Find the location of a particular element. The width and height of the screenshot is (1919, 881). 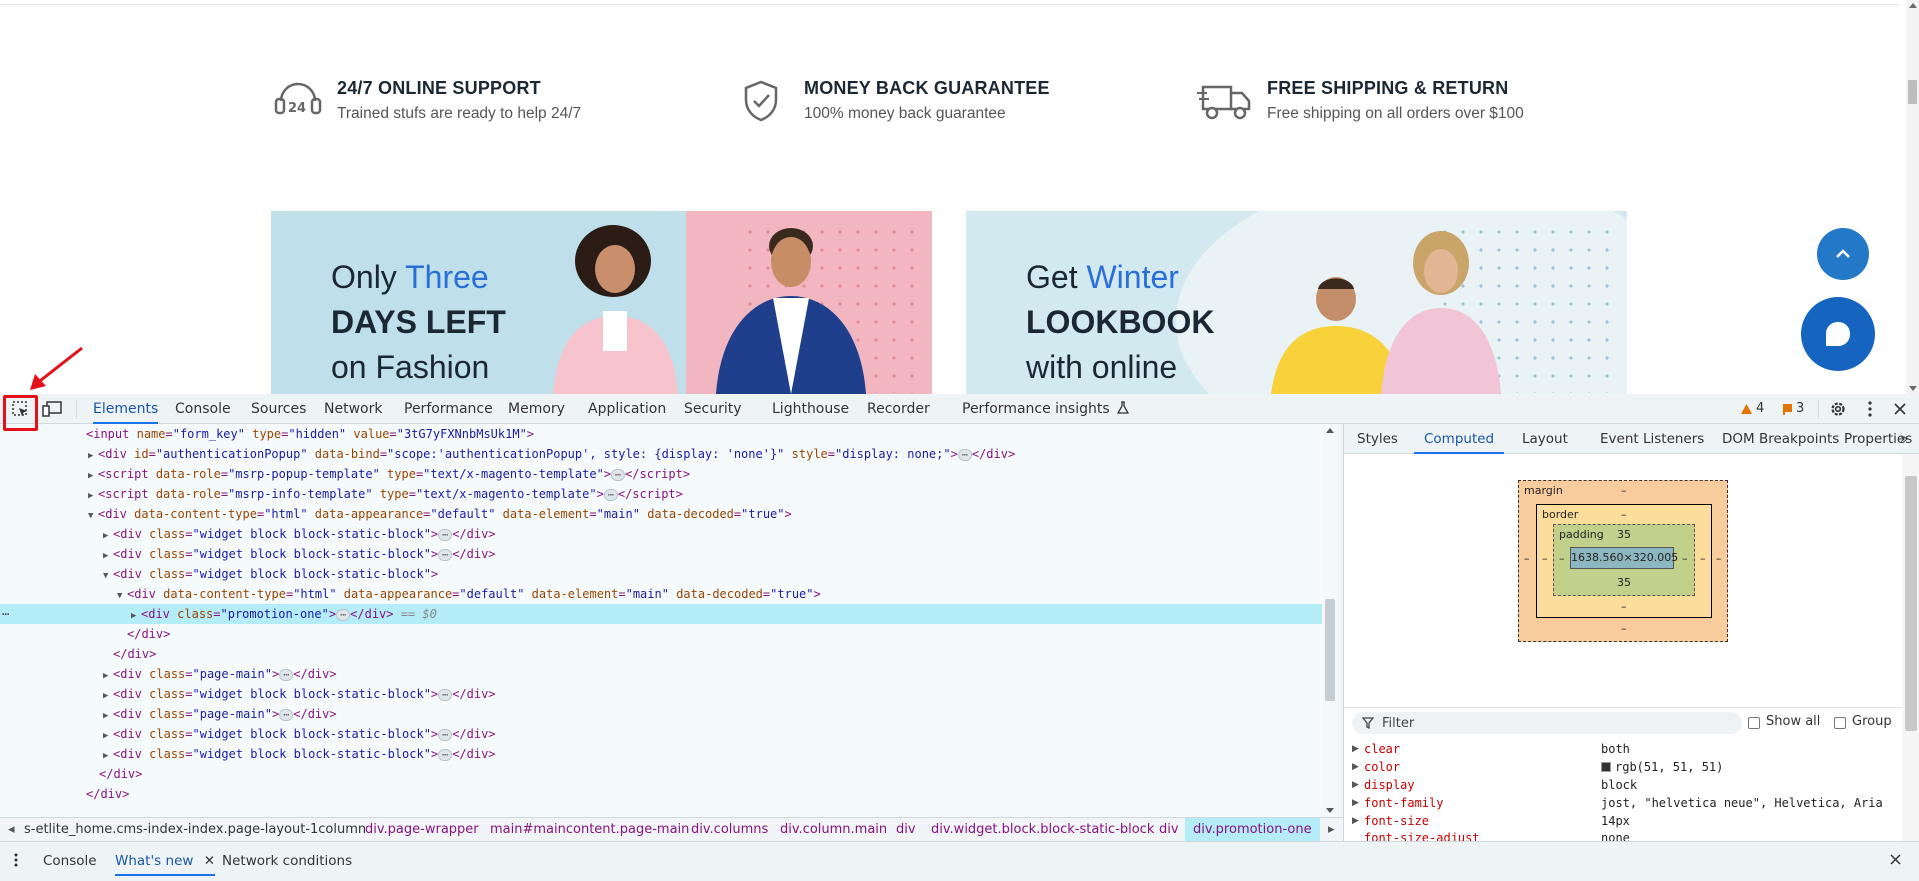

tab-event-listeners: Event Listeners is located at coordinates (1652, 439).